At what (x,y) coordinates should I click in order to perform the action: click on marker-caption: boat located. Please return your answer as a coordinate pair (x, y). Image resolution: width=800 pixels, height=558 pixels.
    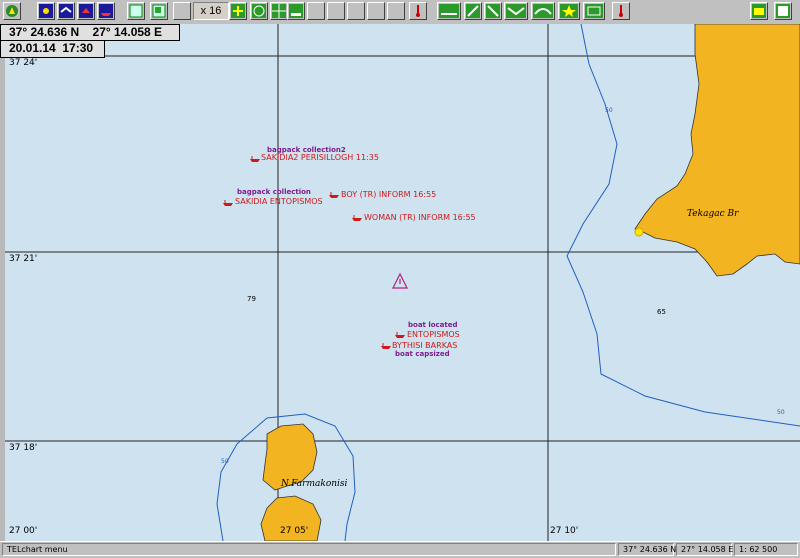
    Looking at the image, I should click on (433, 325).